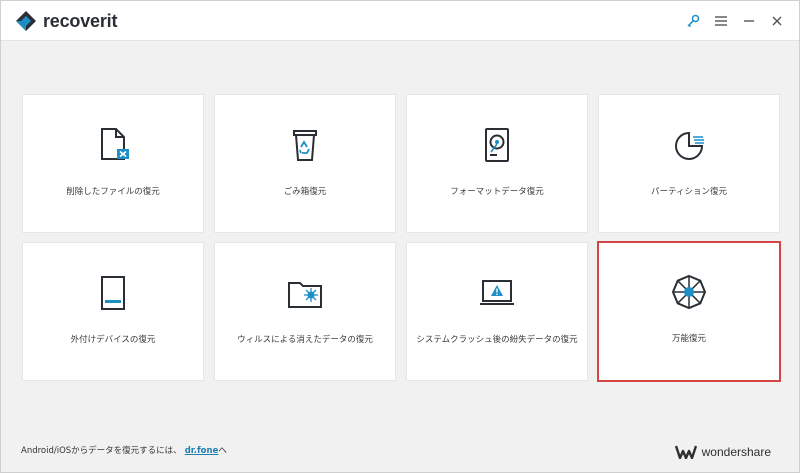 This screenshot has height=473, width=800. Describe the element at coordinates (685, 452) in the screenshot. I see `wondershare-logo-icon` at that location.